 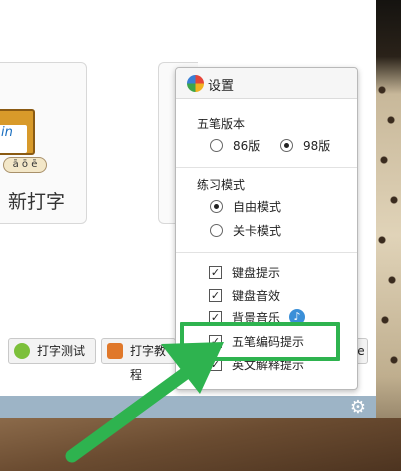 I want to click on mode-section-label: 练习模式, so click(x=221, y=185).